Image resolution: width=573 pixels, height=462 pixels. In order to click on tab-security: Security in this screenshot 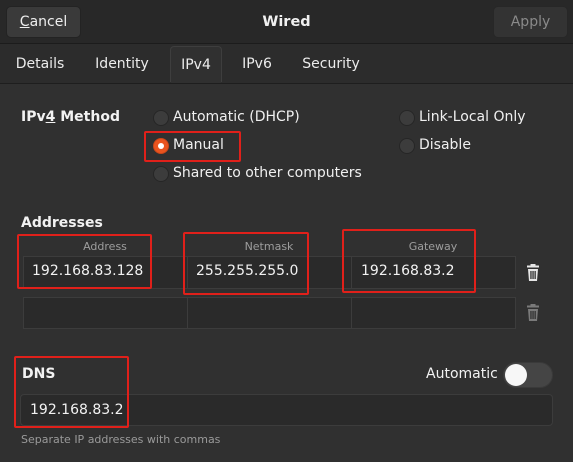, I will do `click(331, 64)`.